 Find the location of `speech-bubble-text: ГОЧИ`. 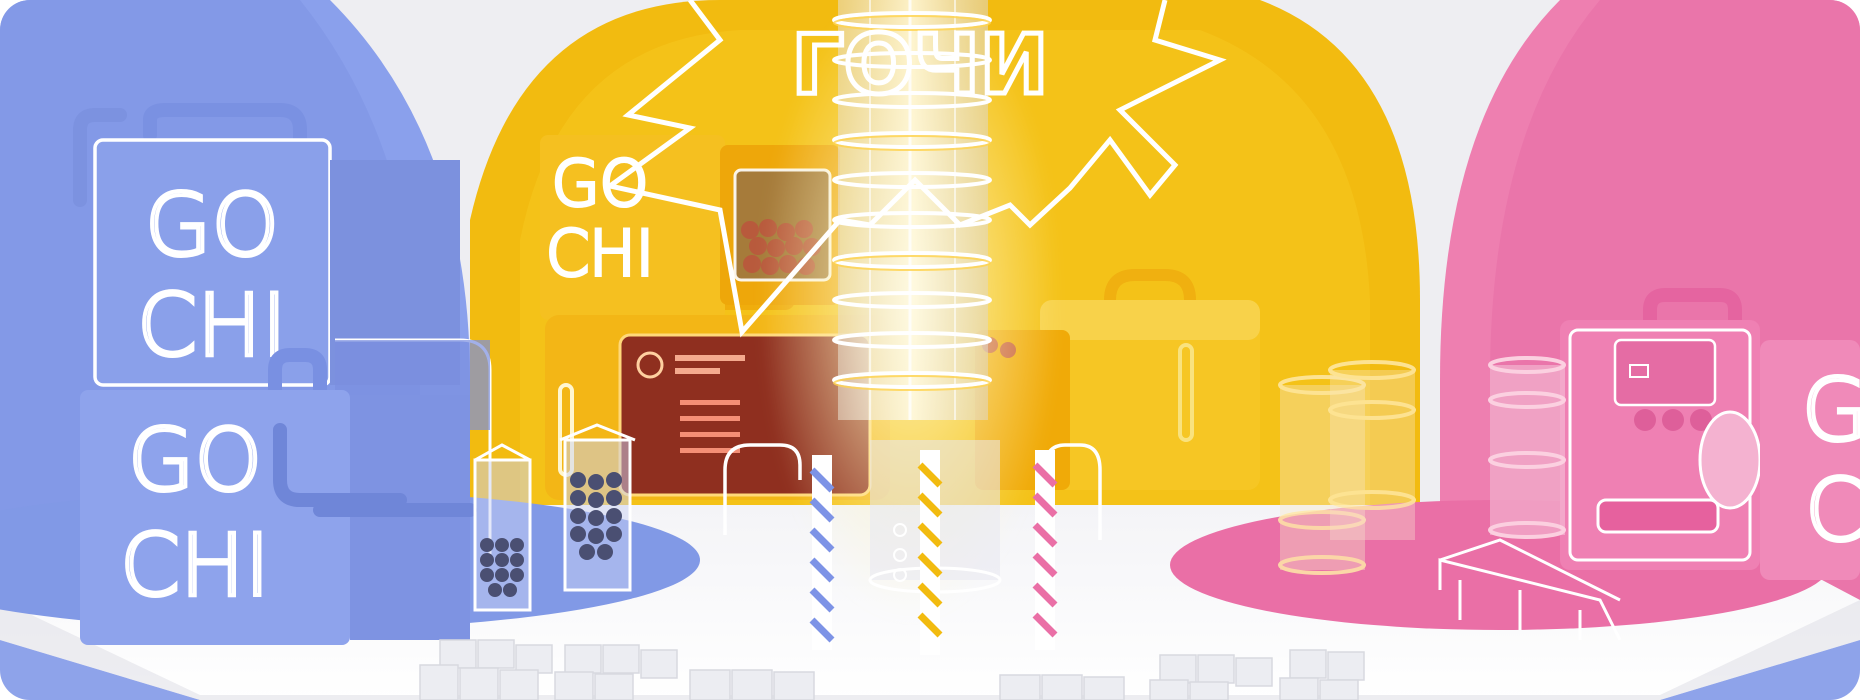

speech-bubble-text: ГОЧИ is located at coordinates (920, 65).